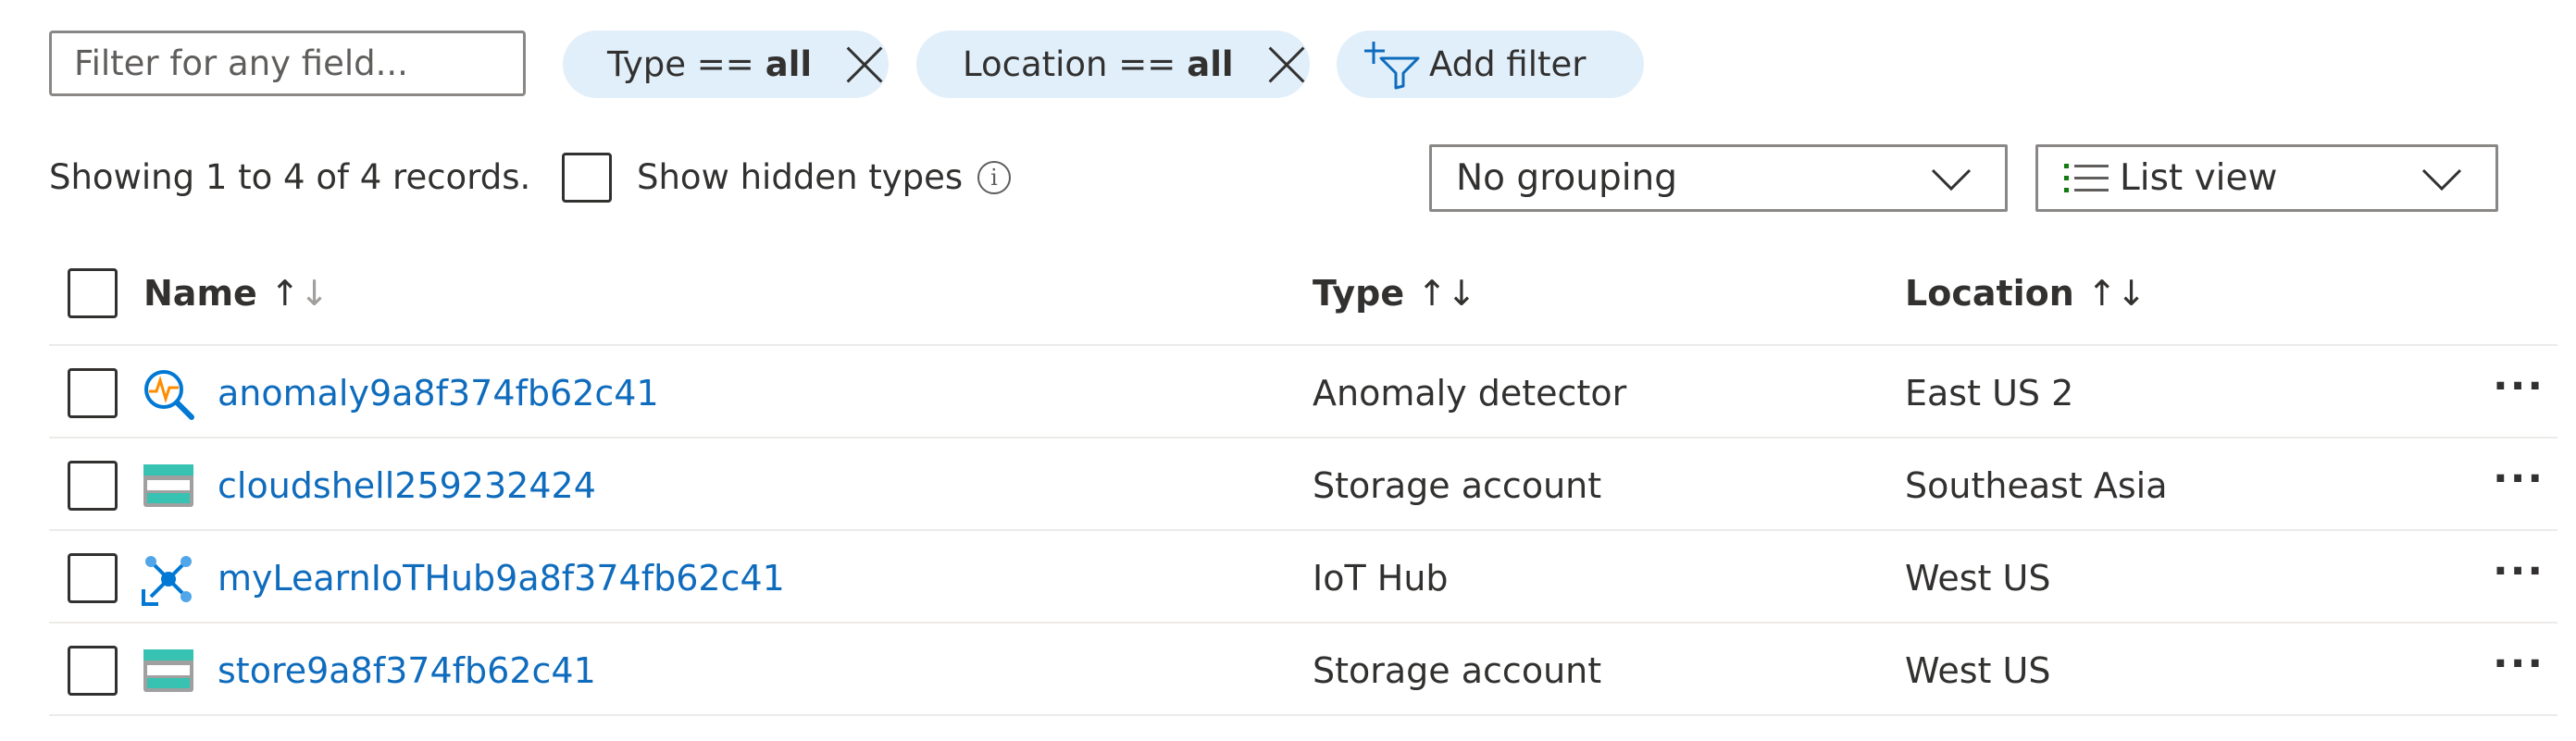 This screenshot has width=2576, height=741. I want to click on resource-name-link: store9a8f374fb62c41, so click(407, 671).